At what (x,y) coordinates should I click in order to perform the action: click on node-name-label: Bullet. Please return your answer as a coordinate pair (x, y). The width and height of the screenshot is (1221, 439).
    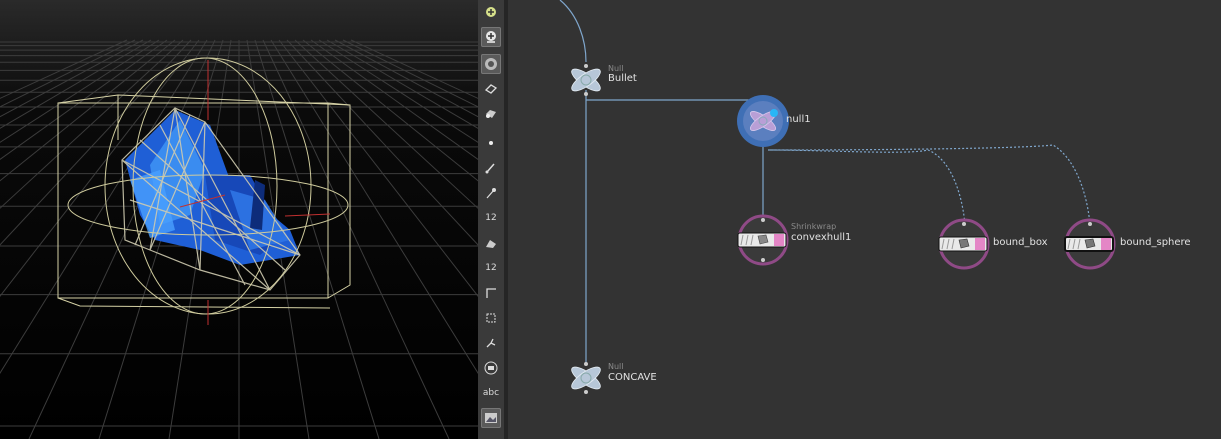
    Looking at the image, I should click on (622, 78).